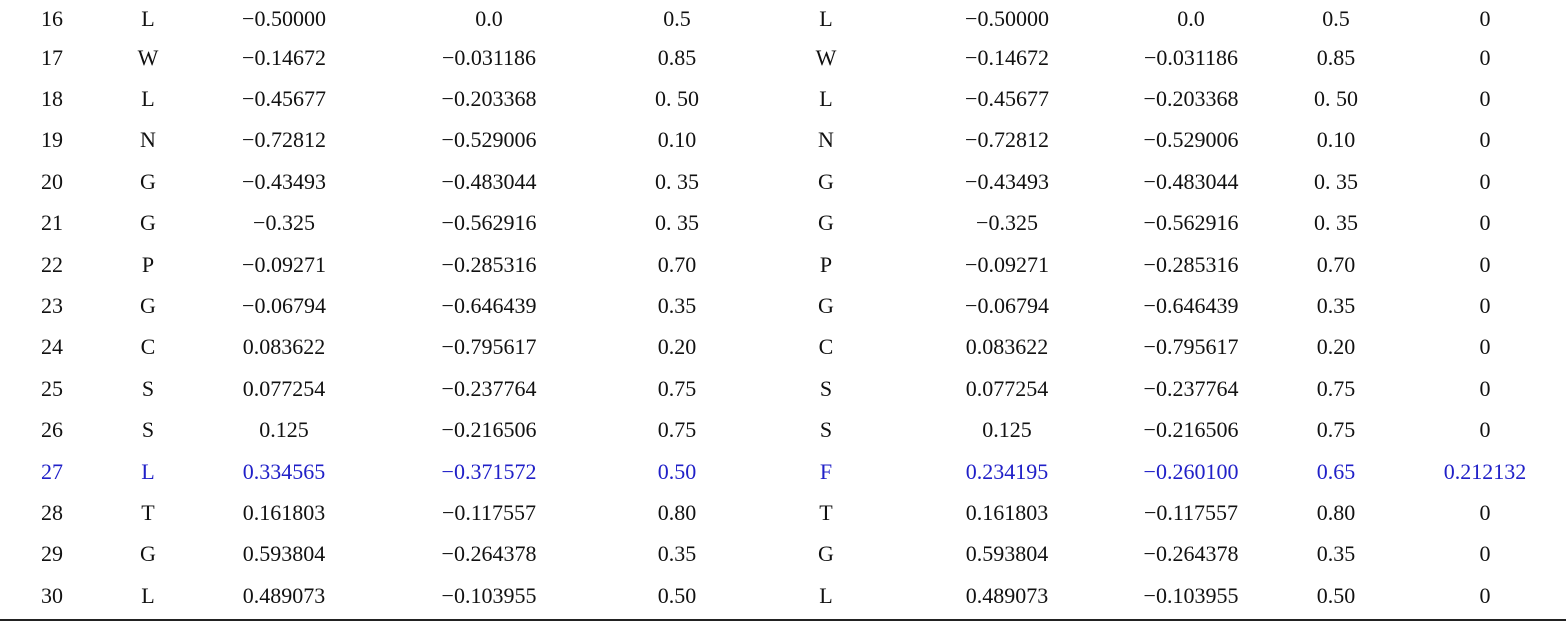 The height and width of the screenshot is (623, 1566). Describe the element at coordinates (284, 595) in the screenshot. I see `x-value-cell: 0.489073` at that location.